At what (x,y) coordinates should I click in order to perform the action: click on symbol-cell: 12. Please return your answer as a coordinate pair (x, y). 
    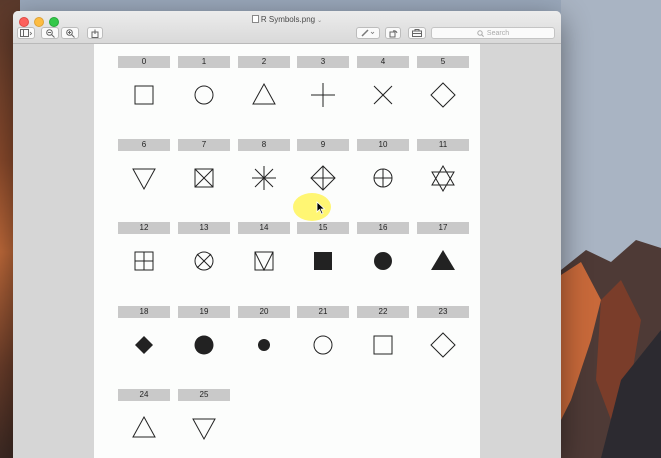
    Looking at the image, I should click on (144, 251).